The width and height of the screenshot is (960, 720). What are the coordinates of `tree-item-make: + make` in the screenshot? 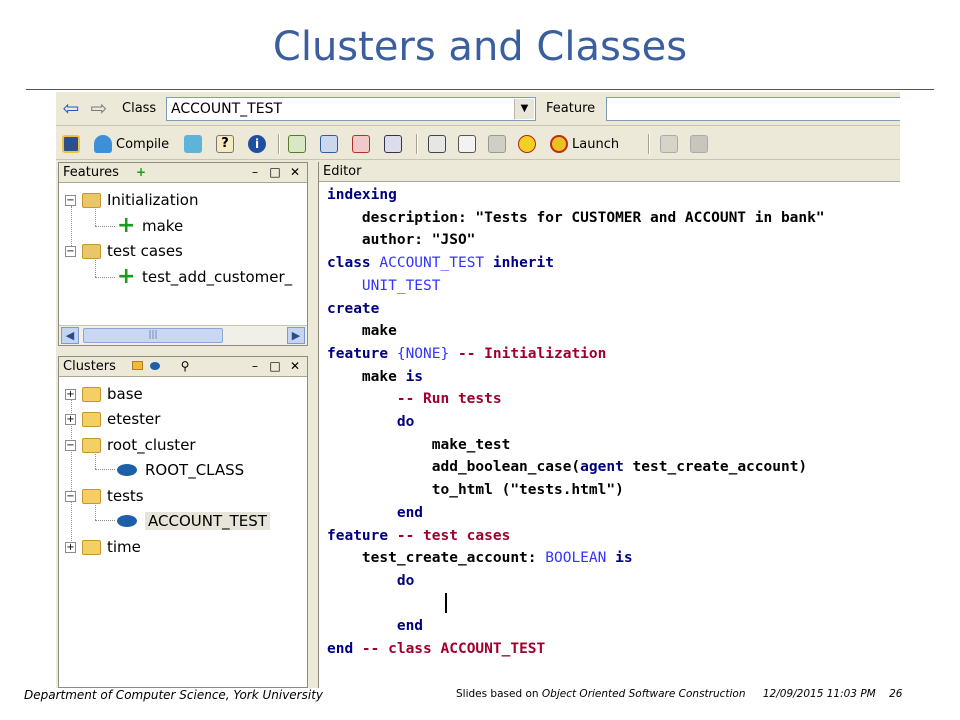 It's located at (150, 226).